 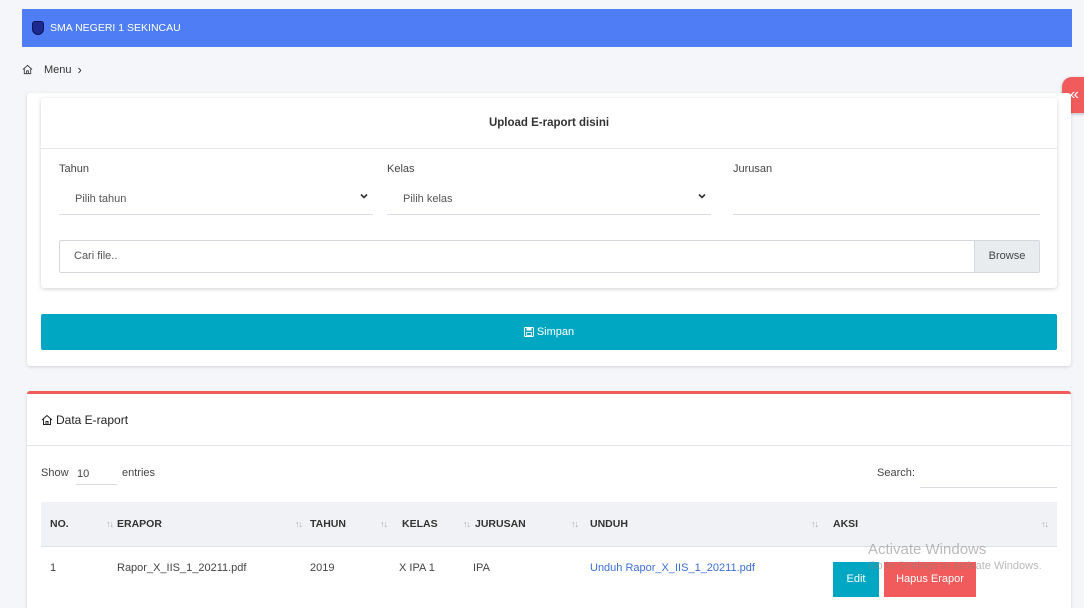 What do you see at coordinates (216, 199) in the screenshot?
I see `tahun-select: Pilih tahun` at bounding box center [216, 199].